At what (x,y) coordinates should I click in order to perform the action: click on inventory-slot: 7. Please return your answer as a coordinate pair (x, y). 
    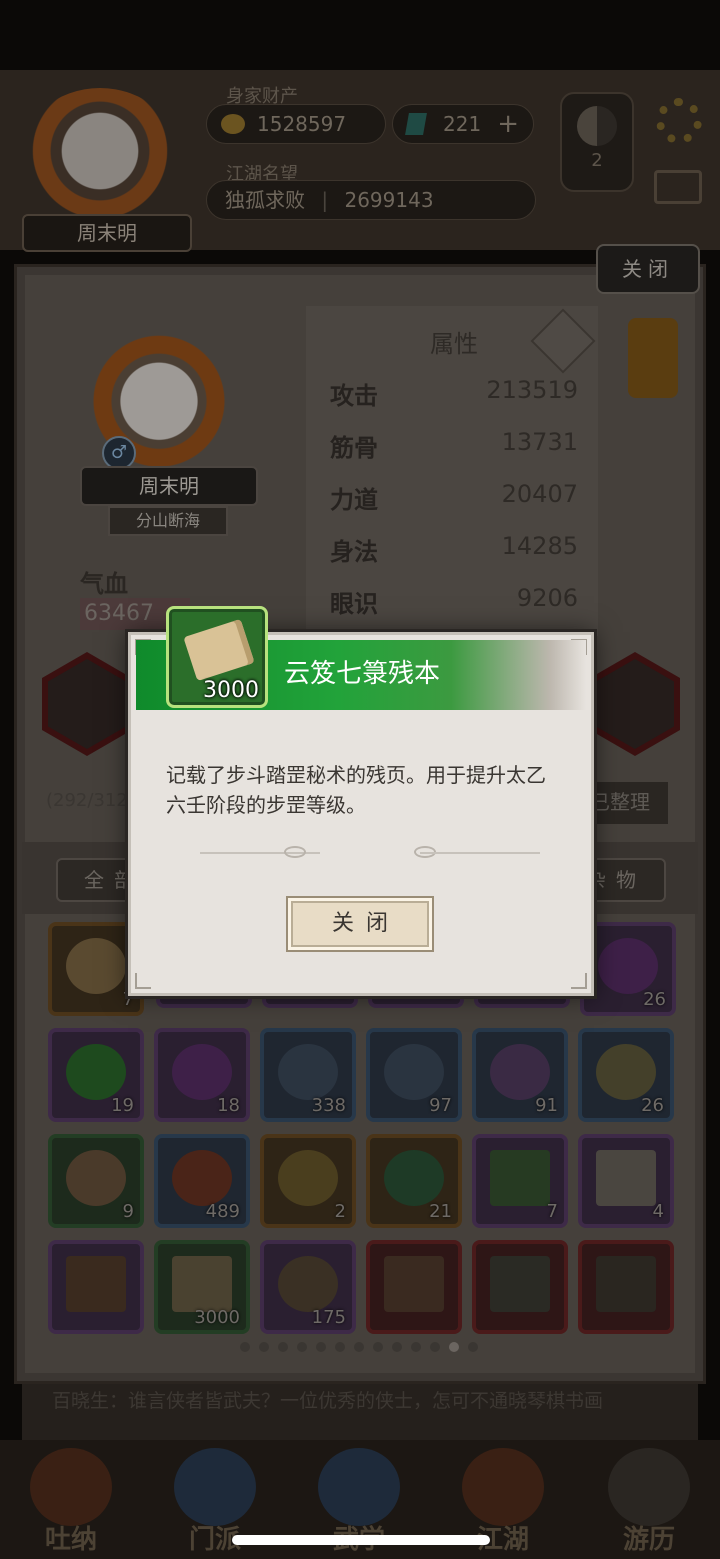
    Looking at the image, I should click on (520, 1181).